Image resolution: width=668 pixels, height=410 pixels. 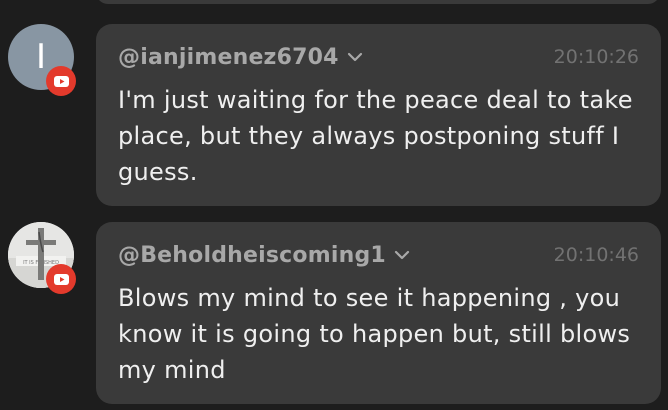 What do you see at coordinates (378, 2) in the screenshot?
I see `previous-message-bubble` at bounding box center [378, 2].